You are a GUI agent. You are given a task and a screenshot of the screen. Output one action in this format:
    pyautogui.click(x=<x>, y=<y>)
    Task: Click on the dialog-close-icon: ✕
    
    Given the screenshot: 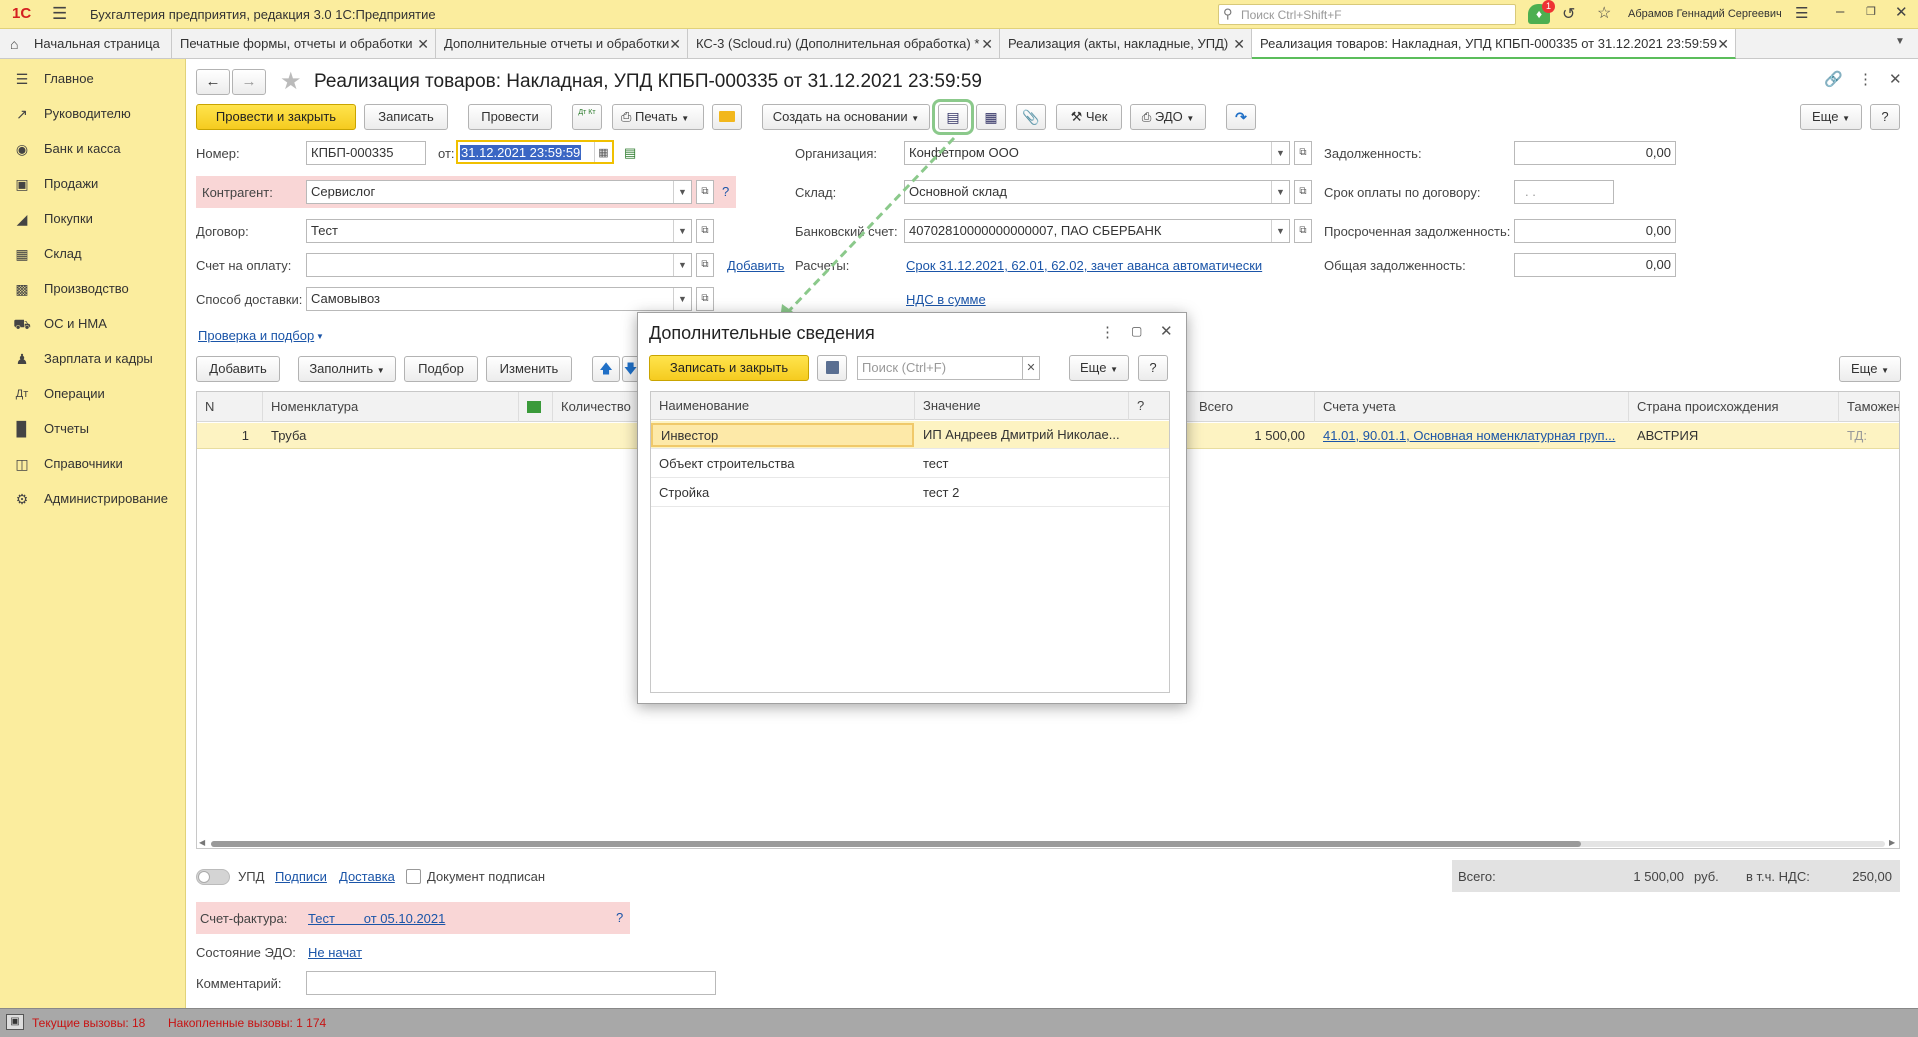 What is the action you would take?
    pyautogui.click(x=1166, y=331)
    